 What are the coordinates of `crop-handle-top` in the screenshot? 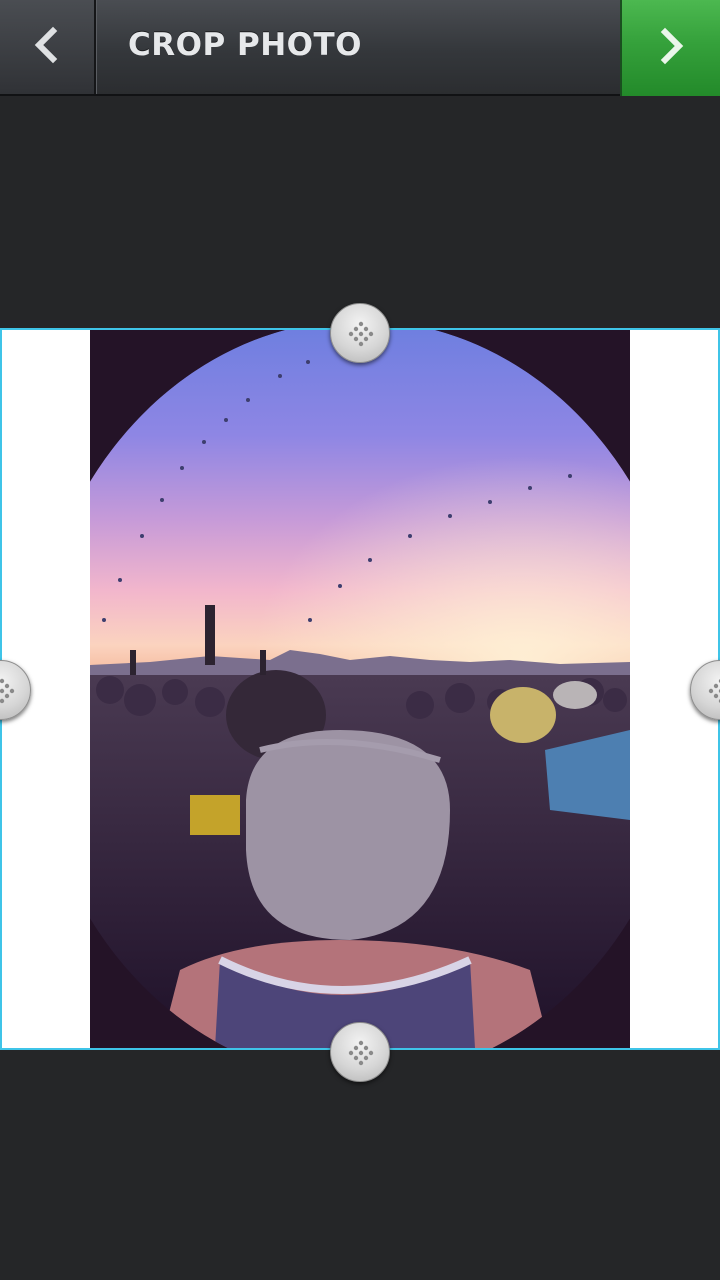 It's located at (360, 333).